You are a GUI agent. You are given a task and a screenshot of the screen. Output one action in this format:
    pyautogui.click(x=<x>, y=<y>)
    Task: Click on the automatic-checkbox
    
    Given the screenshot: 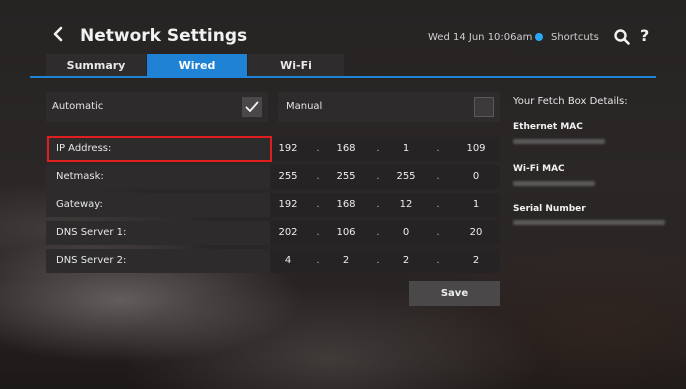 What is the action you would take?
    pyautogui.click(x=252, y=107)
    